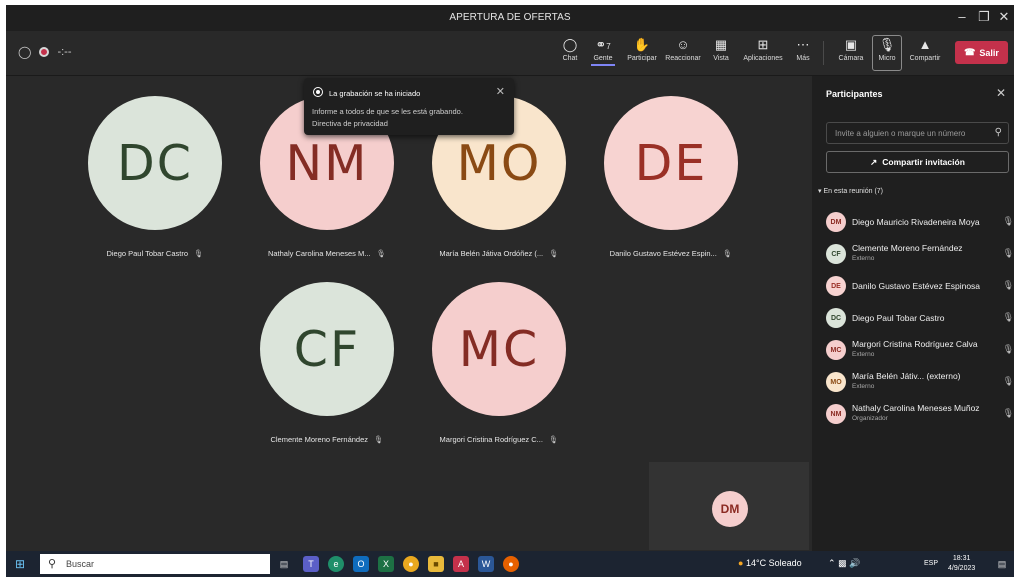 This screenshot has height=577, width=1014. Describe the element at coordinates (642, 44) in the screenshot. I see `hand-icon: ✋` at that location.